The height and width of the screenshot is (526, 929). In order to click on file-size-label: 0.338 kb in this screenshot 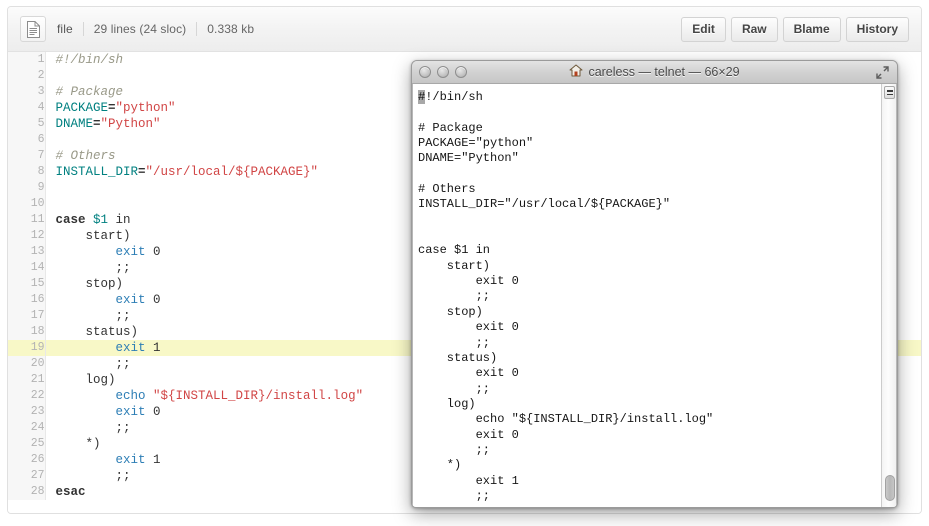, I will do `click(231, 29)`.